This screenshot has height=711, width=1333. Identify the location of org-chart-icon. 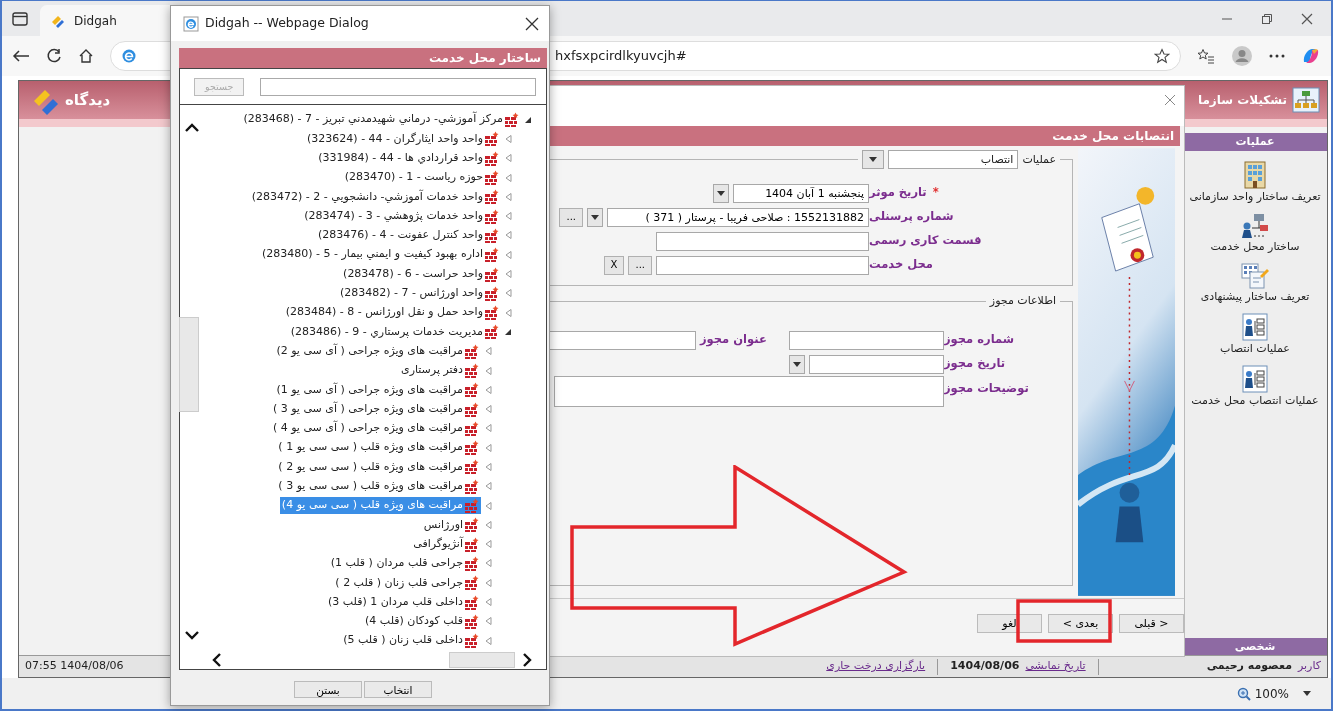
(1255, 226).